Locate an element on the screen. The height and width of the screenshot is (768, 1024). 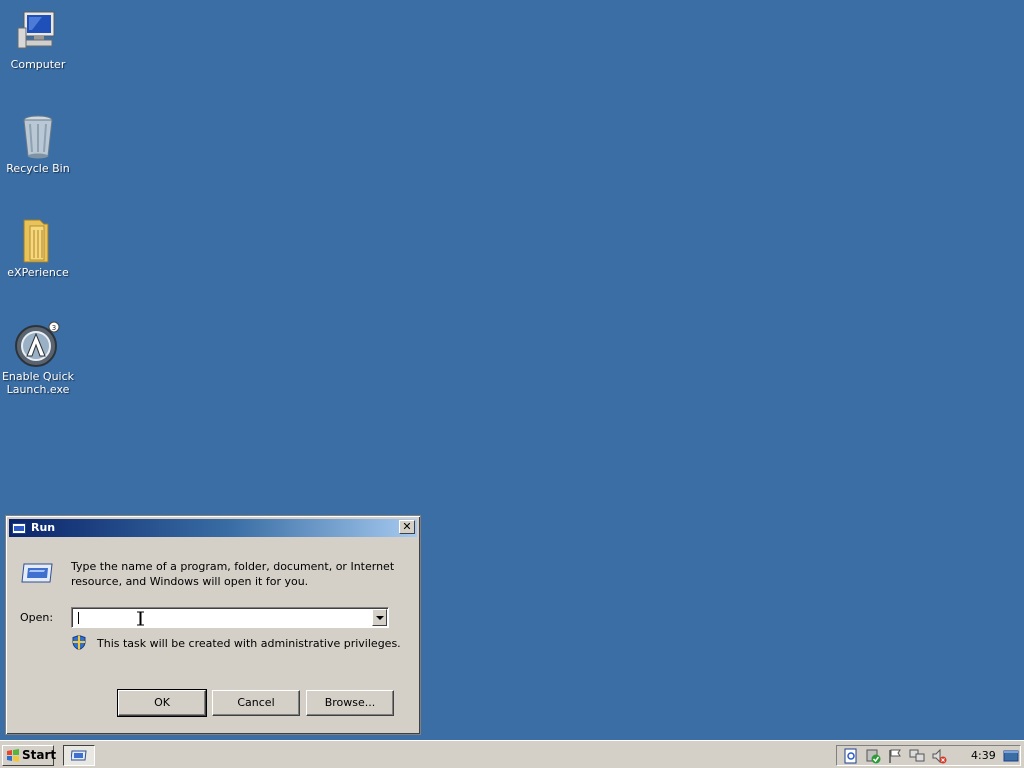
taskbar-button-run is located at coordinates (79, 755).